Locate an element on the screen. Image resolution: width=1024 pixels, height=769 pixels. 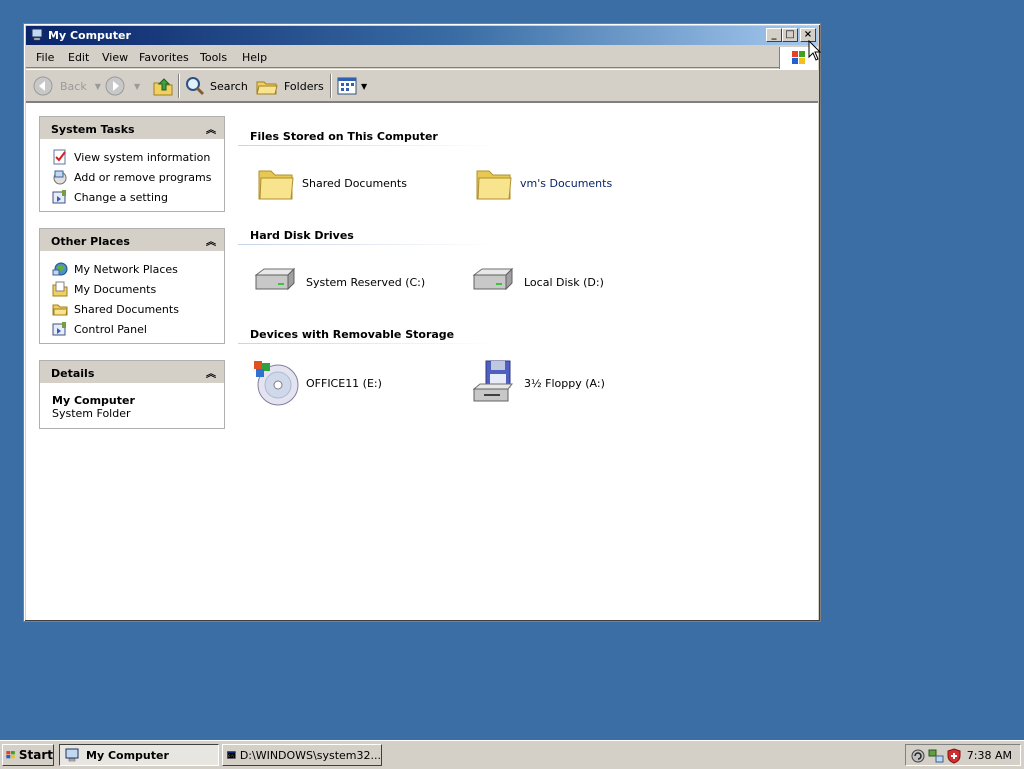
item-shared-documents: Shared Documents is located at coordinates (331, 183).